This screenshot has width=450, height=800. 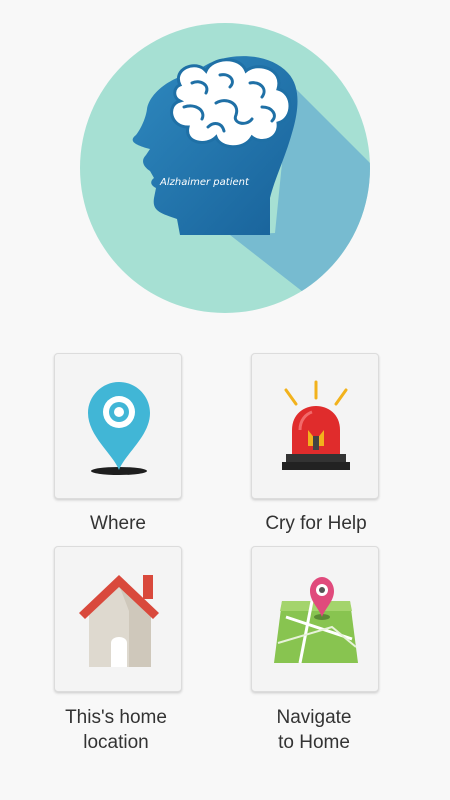 I want to click on cry-for-help-button, so click(x=315, y=426).